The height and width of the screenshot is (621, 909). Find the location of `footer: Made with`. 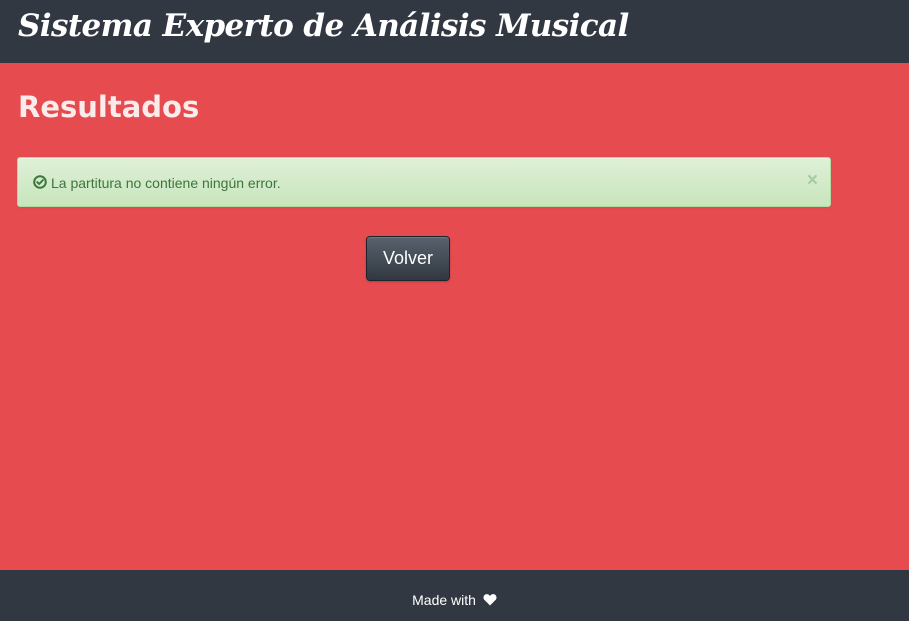

footer: Made with is located at coordinates (454, 595).